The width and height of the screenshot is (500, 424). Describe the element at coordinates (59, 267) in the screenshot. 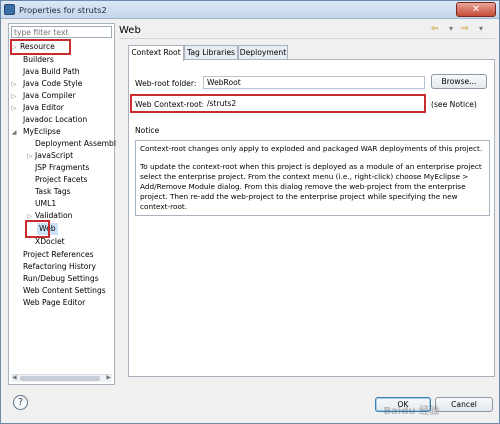

I see `tree-item-refactoring-history: Refactoring History` at that location.